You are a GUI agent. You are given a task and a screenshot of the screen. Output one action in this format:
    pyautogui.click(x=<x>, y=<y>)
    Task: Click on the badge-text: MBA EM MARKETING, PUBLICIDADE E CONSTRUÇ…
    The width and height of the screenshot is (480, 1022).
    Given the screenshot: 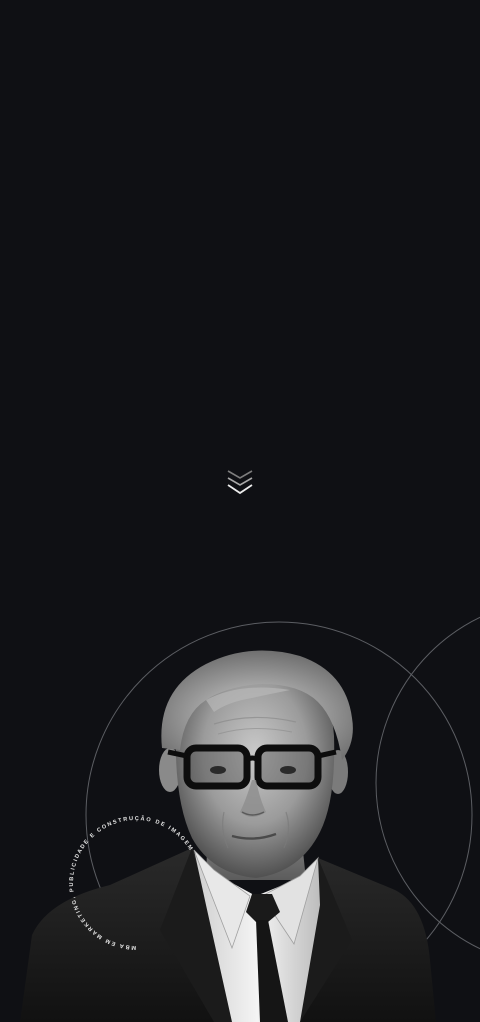 What is the action you would take?
    pyautogui.click(x=131, y=882)
    